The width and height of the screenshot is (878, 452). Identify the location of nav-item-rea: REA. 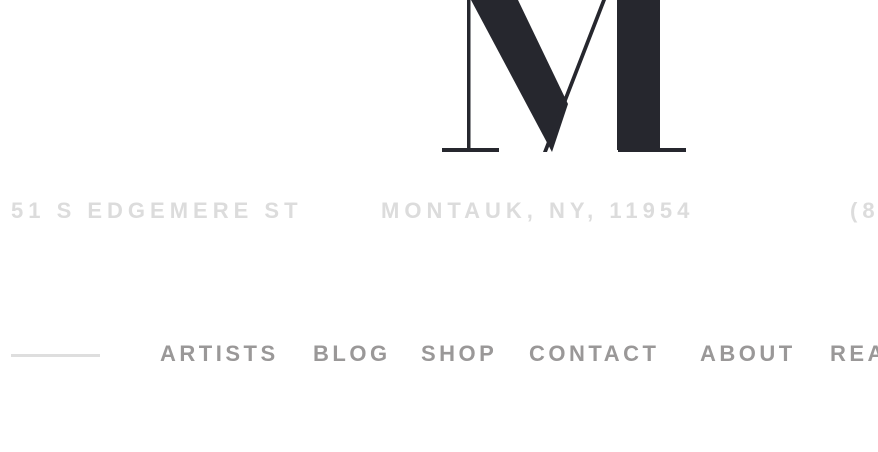
(854, 354).